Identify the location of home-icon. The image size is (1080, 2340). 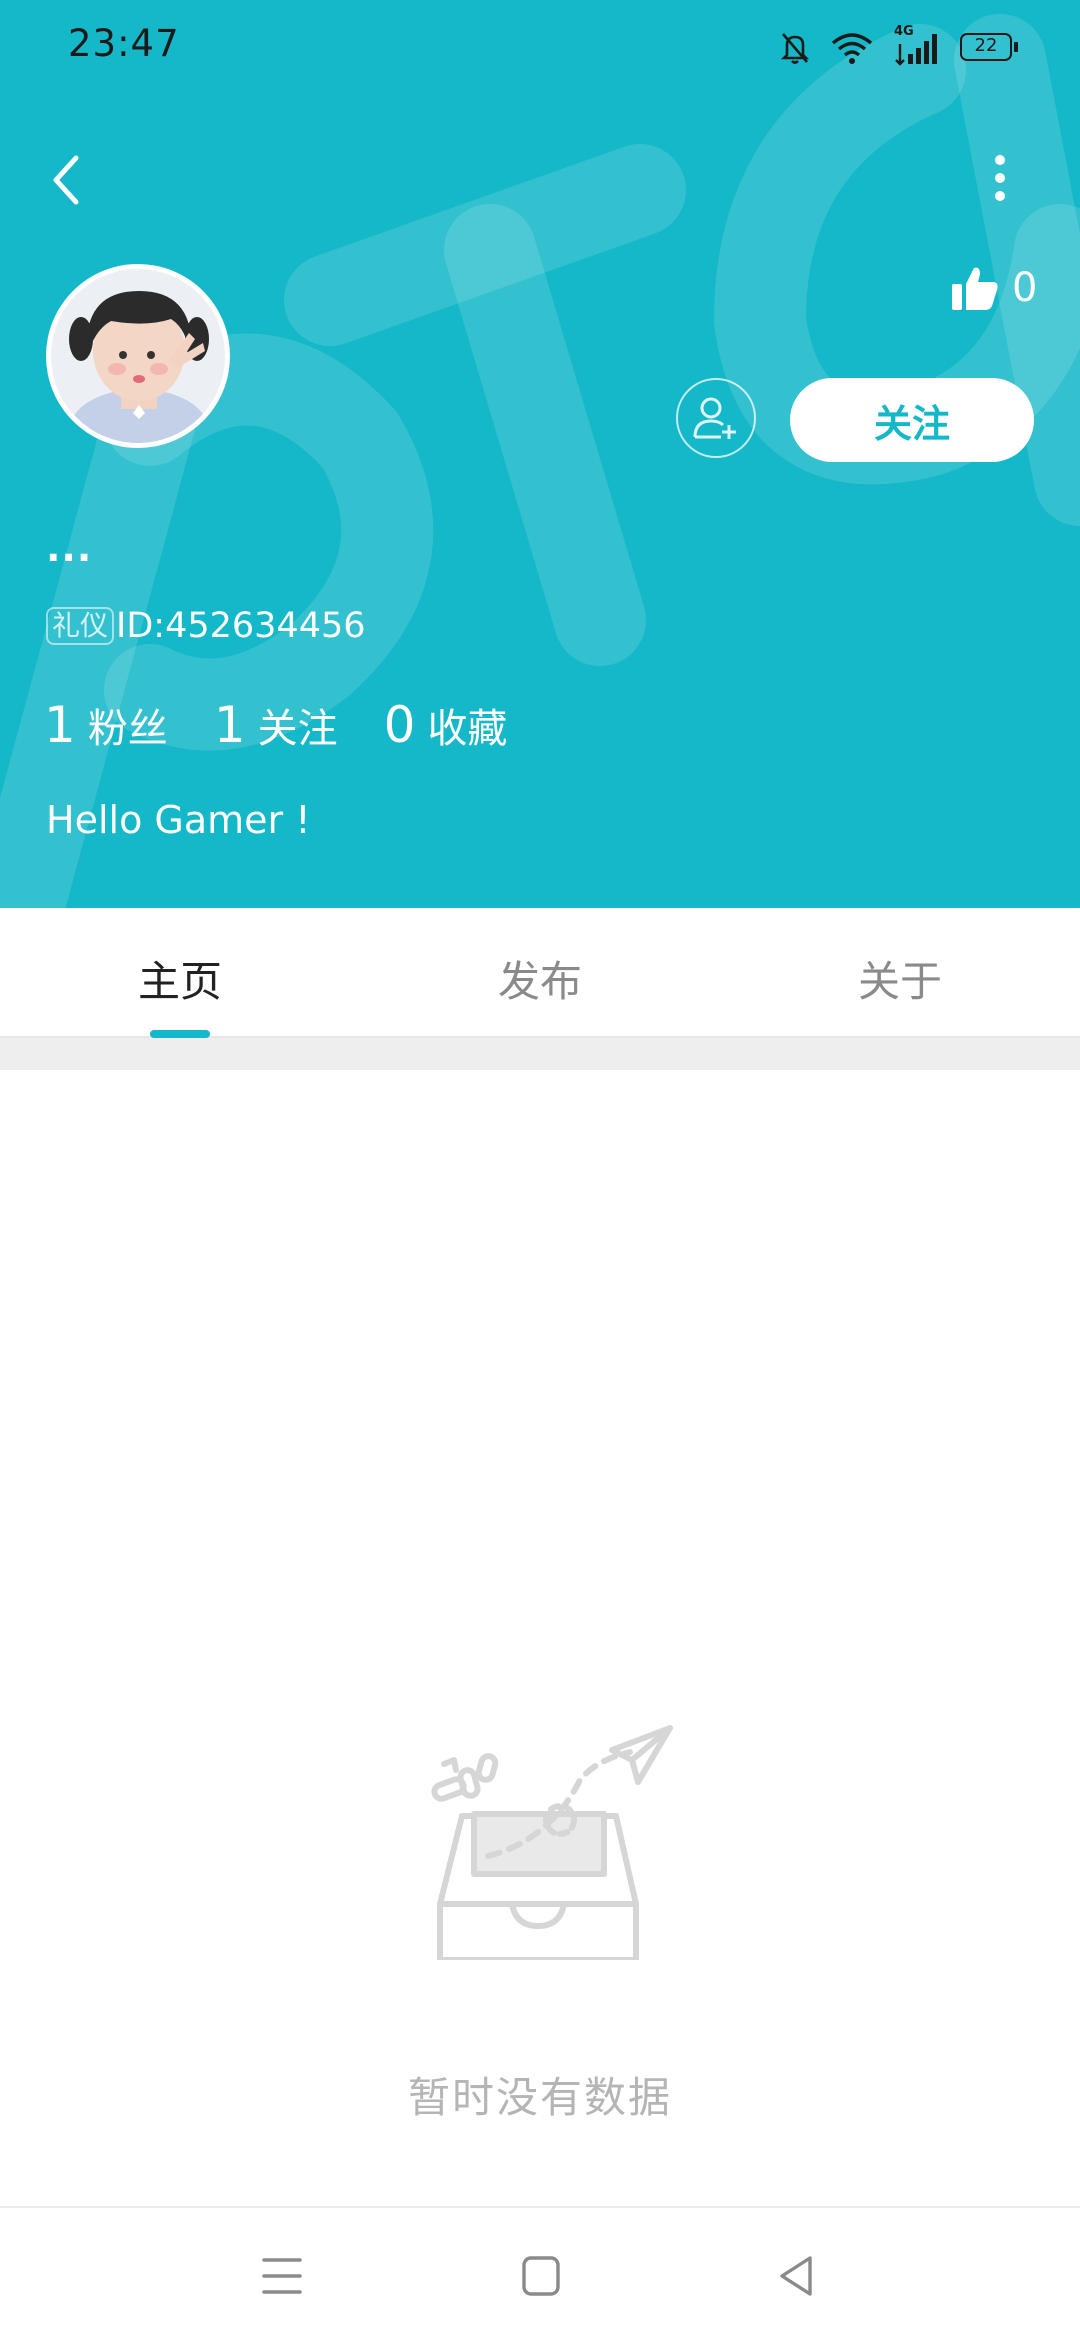
(540, 2276).